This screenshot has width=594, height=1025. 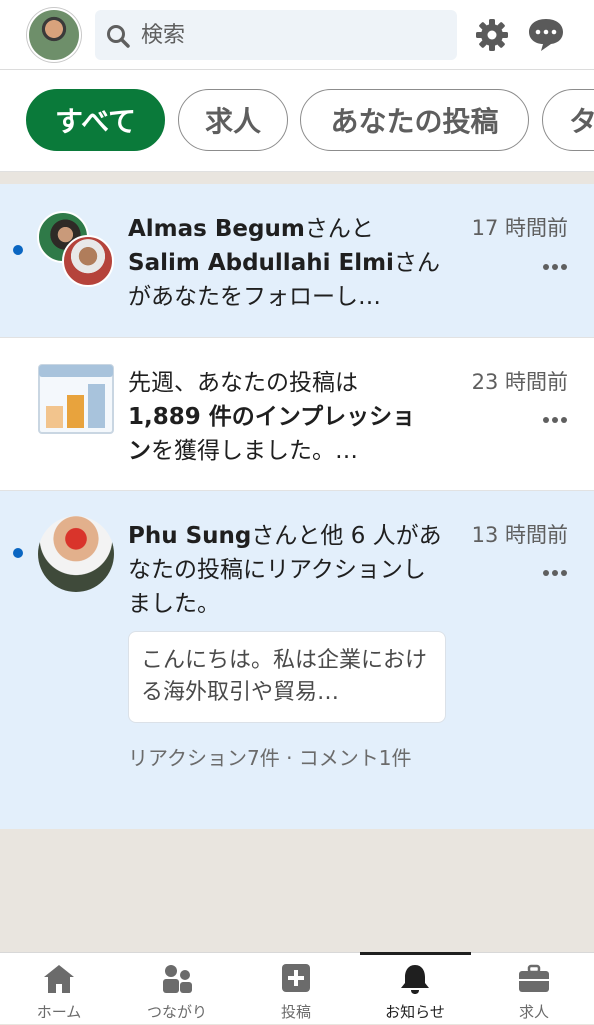 What do you see at coordinates (177, 979) in the screenshot?
I see `people-icon` at bounding box center [177, 979].